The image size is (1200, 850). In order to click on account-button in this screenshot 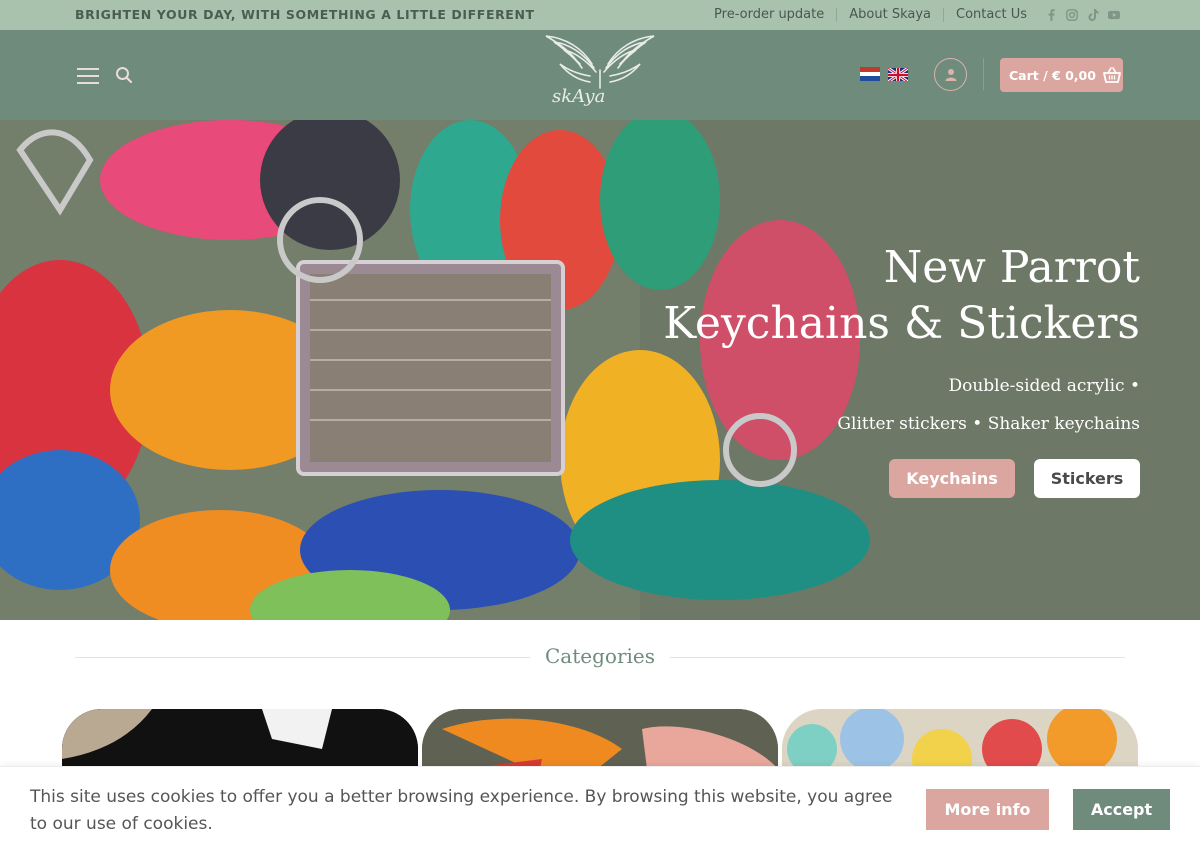, I will do `click(950, 74)`.